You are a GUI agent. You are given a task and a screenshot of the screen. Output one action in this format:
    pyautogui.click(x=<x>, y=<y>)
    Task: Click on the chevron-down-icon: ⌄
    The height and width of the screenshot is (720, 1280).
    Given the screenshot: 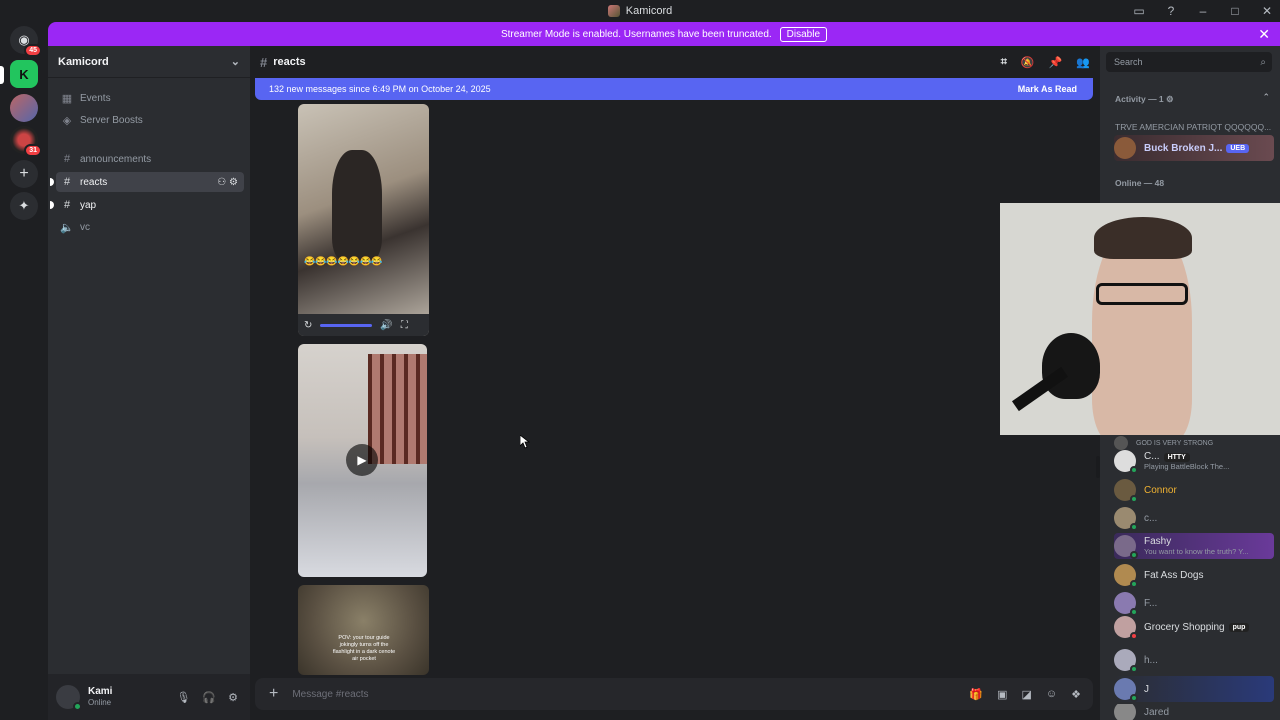 What is the action you would take?
    pyautogui.click(x=235, y=62)
    